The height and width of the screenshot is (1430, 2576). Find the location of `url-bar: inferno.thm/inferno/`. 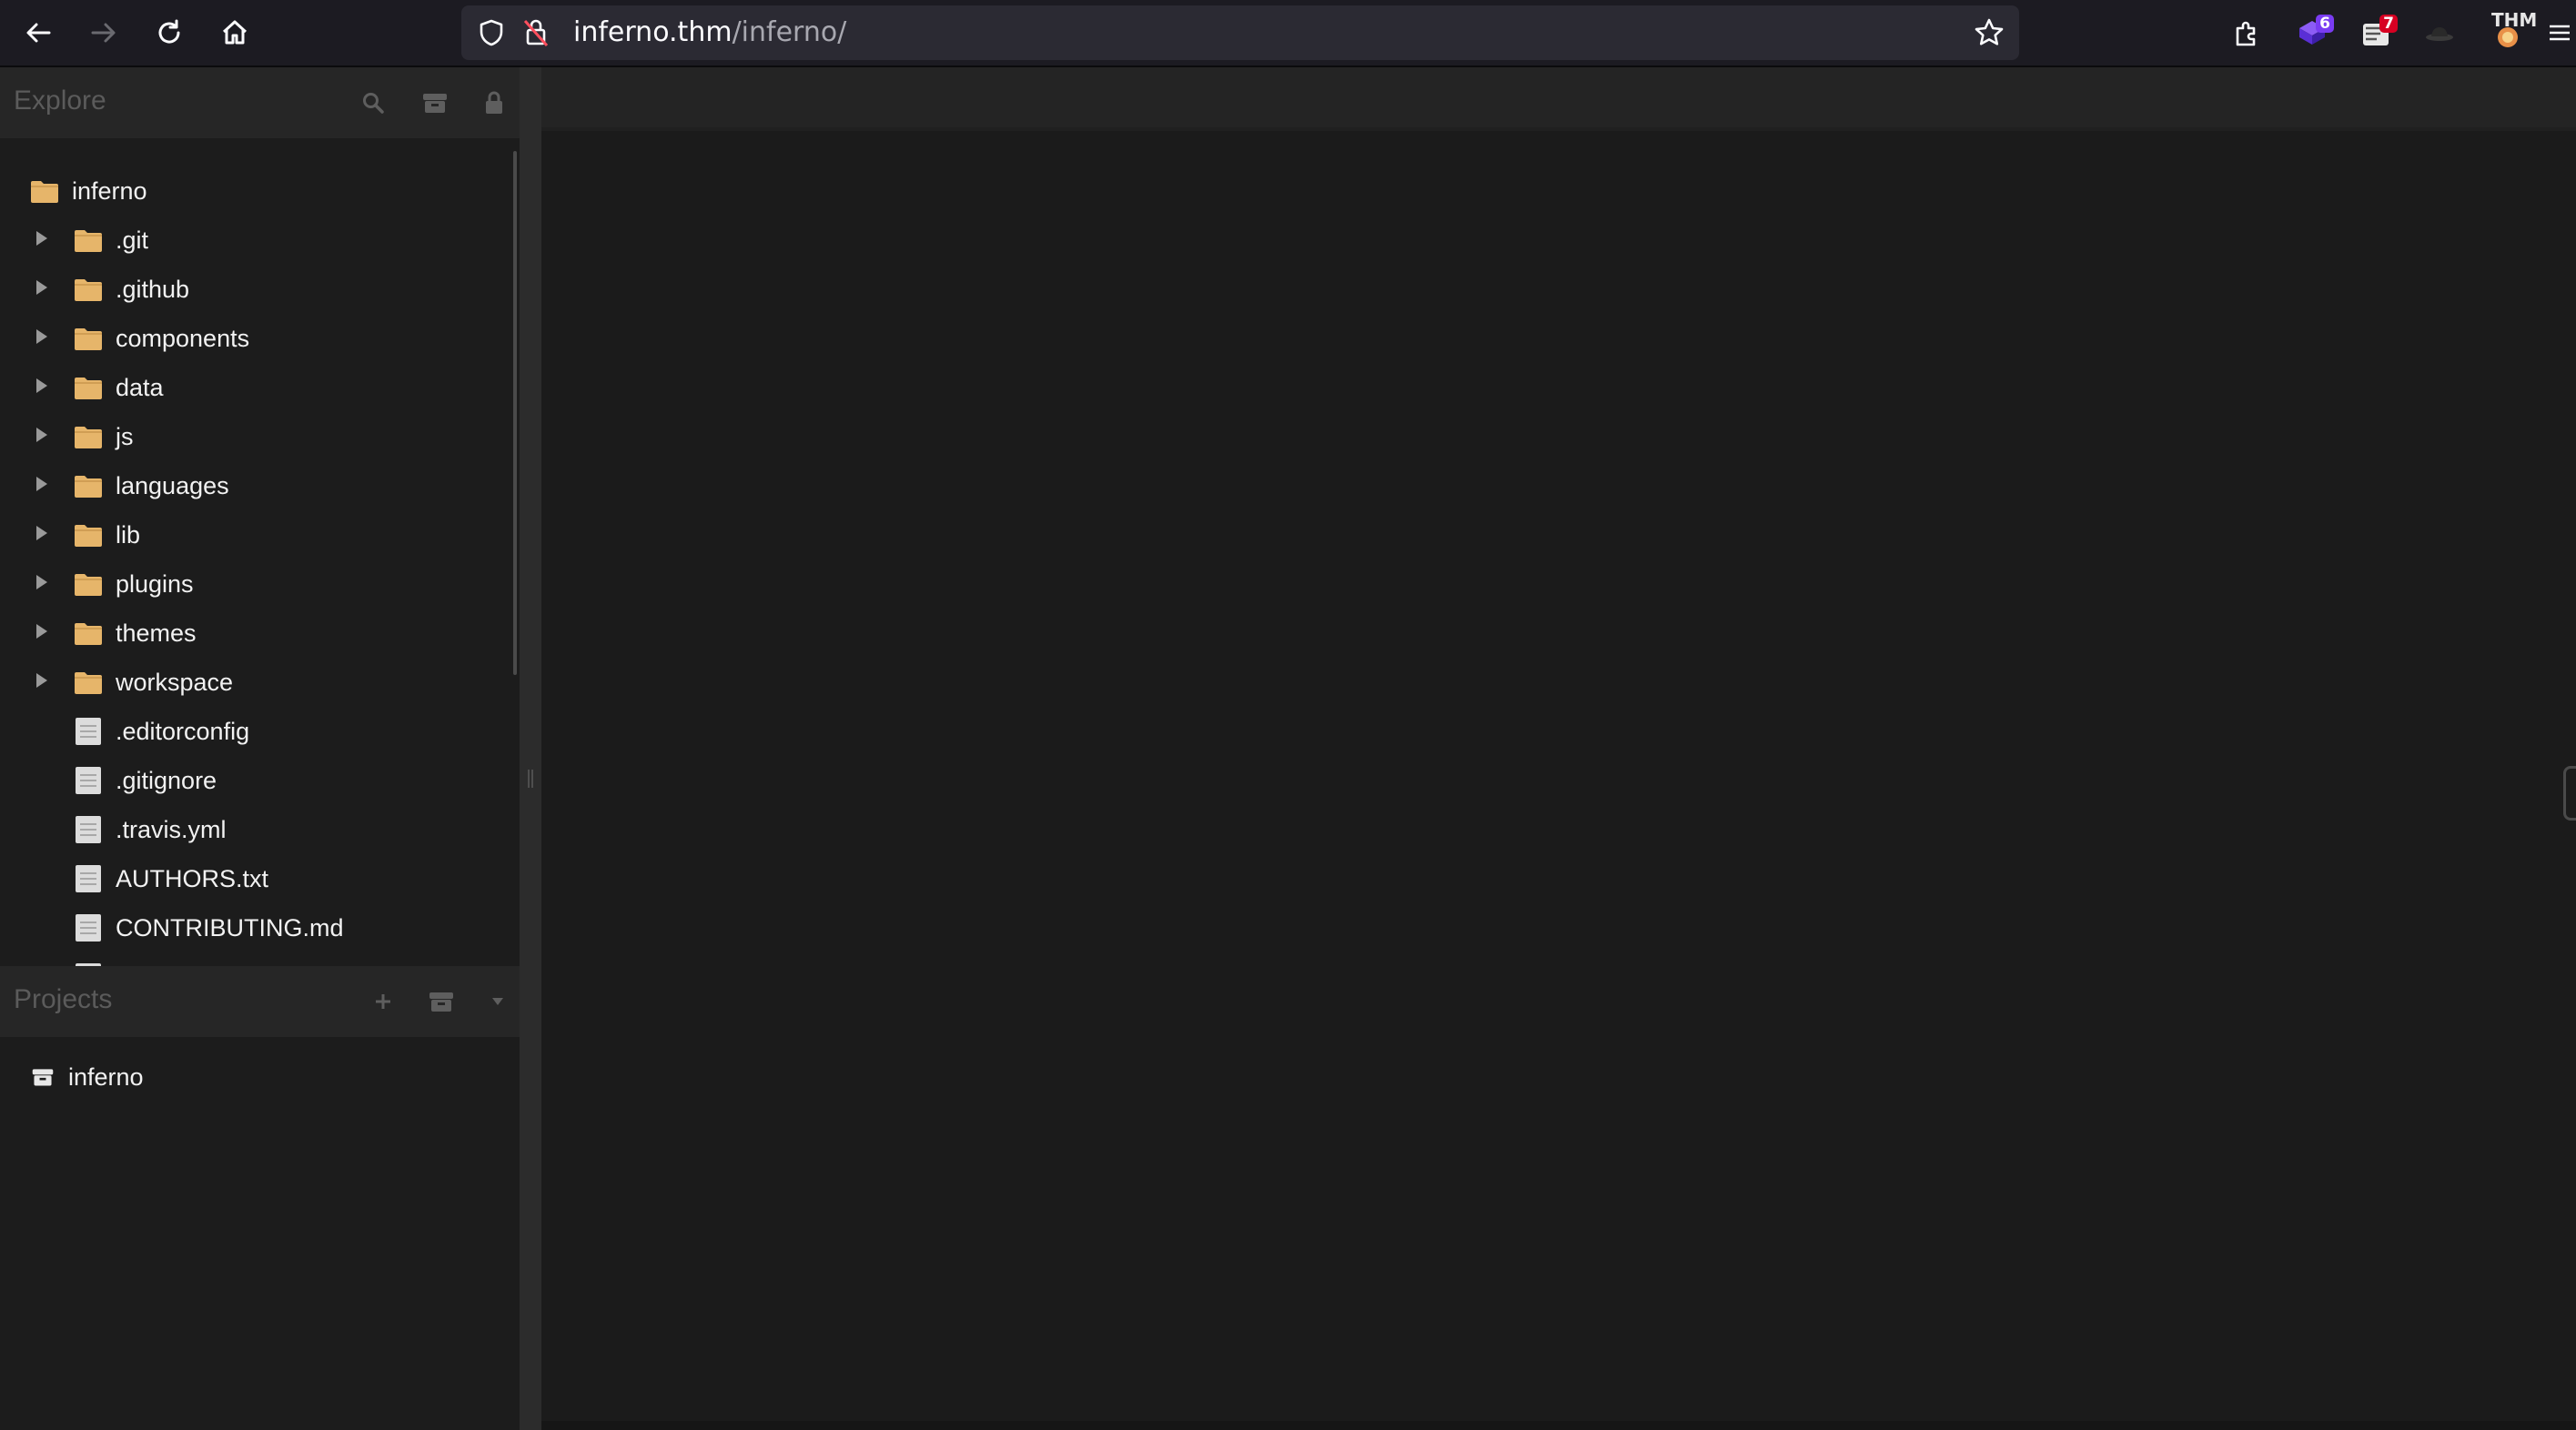

url-bar: inferno.thm/inferno/ is located at coordinates (1240, 32).